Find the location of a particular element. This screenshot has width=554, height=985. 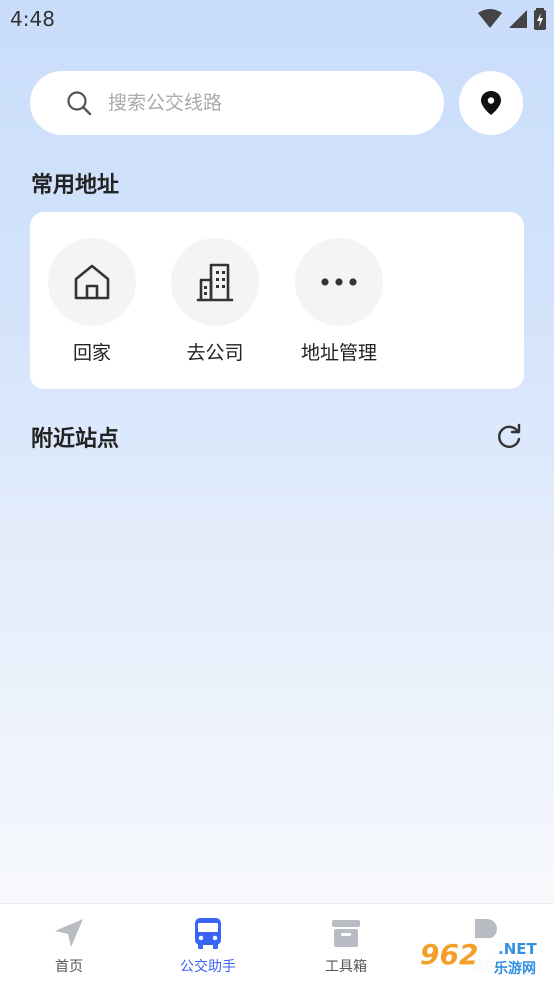

address-item-home: 回家 is located at coordinates (92, 301).